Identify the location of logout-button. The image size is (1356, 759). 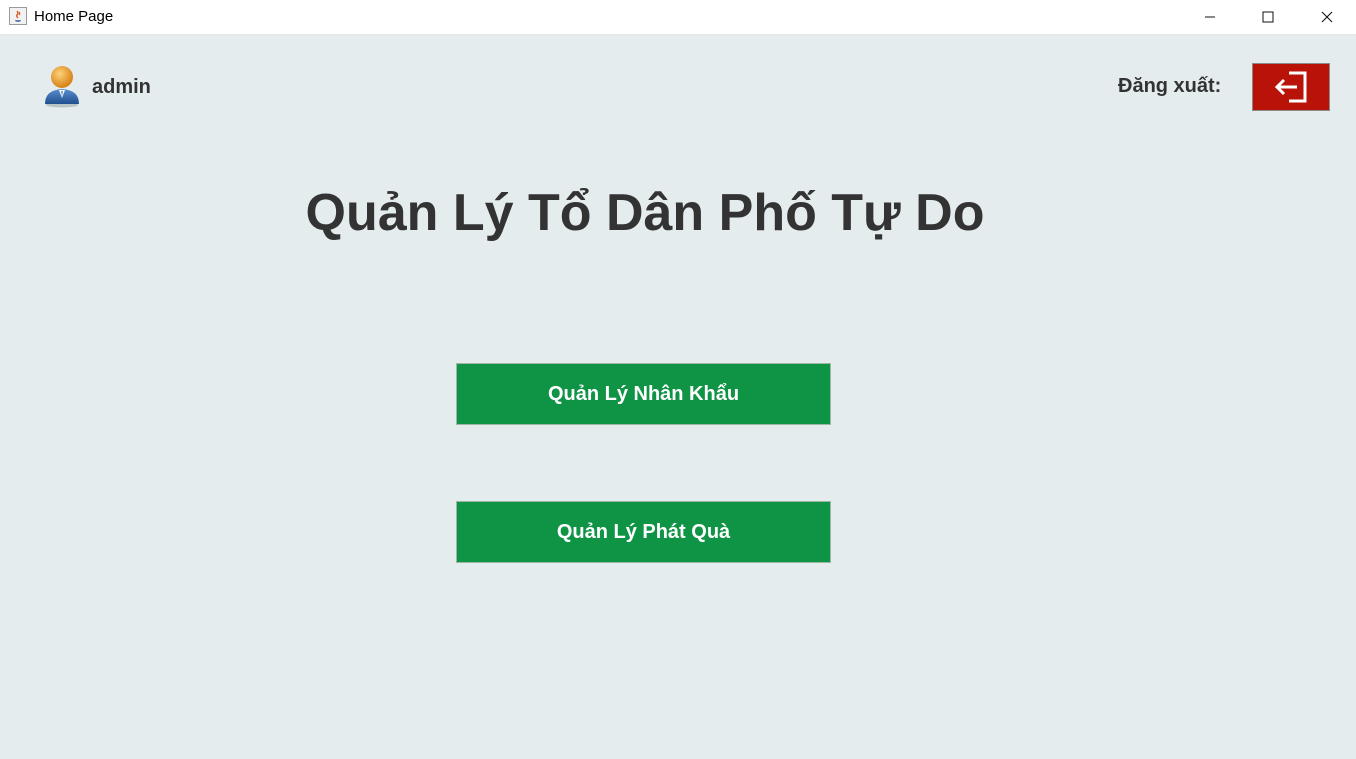
(1291, 87).